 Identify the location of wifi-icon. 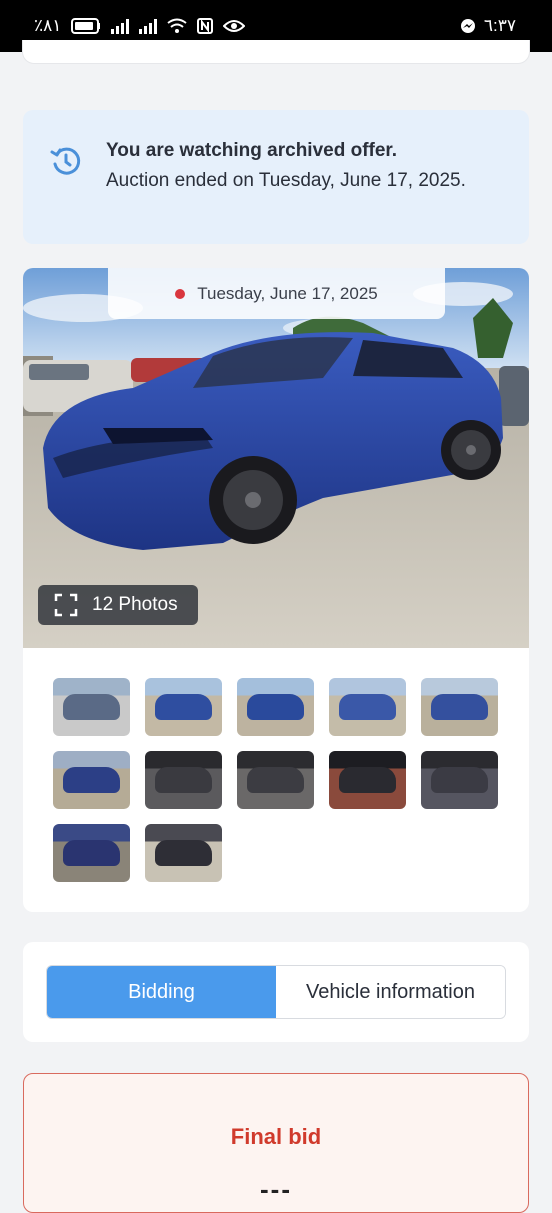
(177, 25).